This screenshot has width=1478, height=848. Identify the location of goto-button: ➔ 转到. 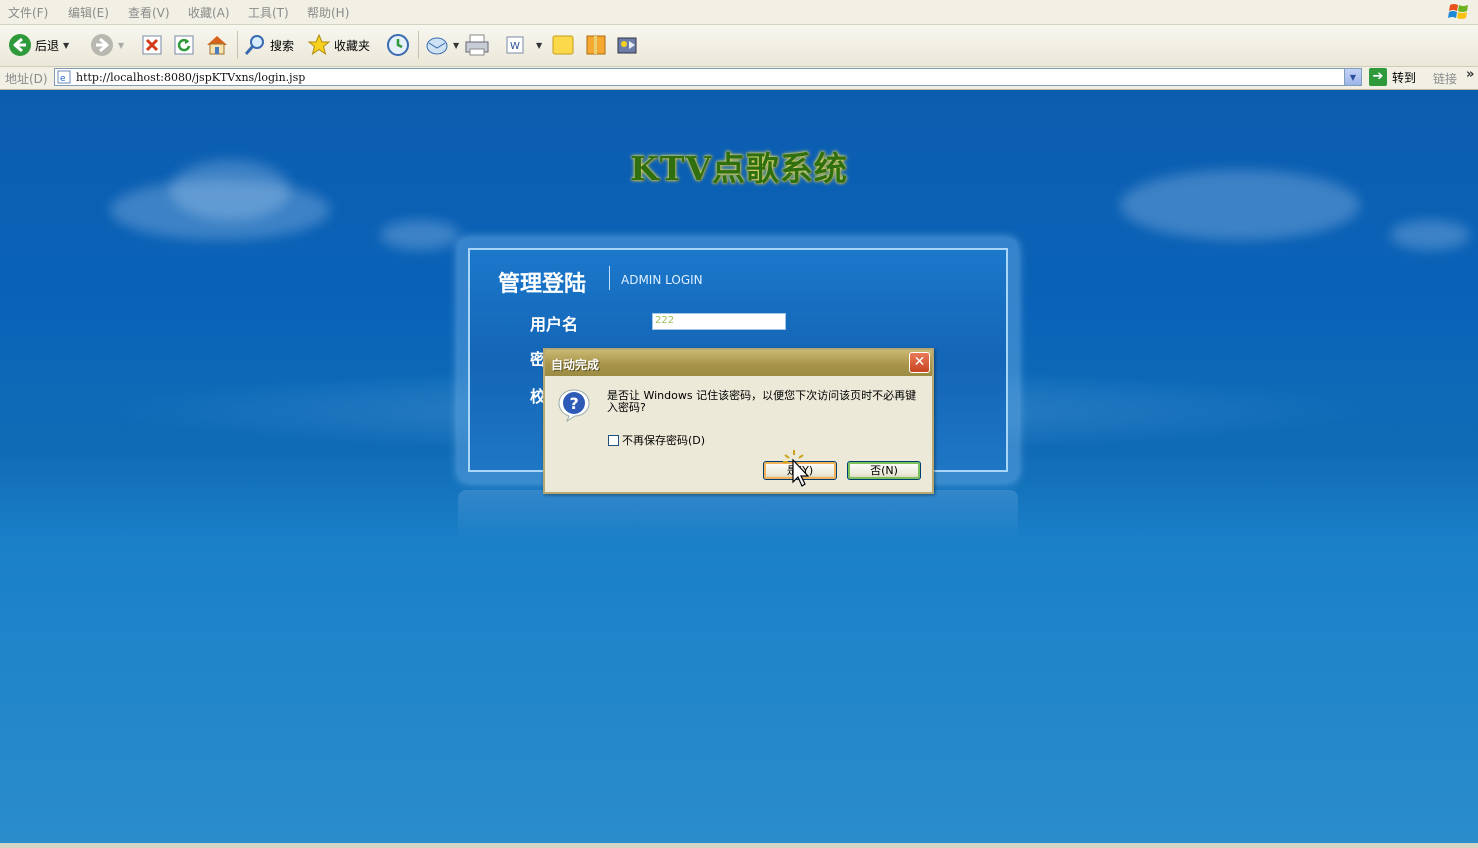
(1392, 77).